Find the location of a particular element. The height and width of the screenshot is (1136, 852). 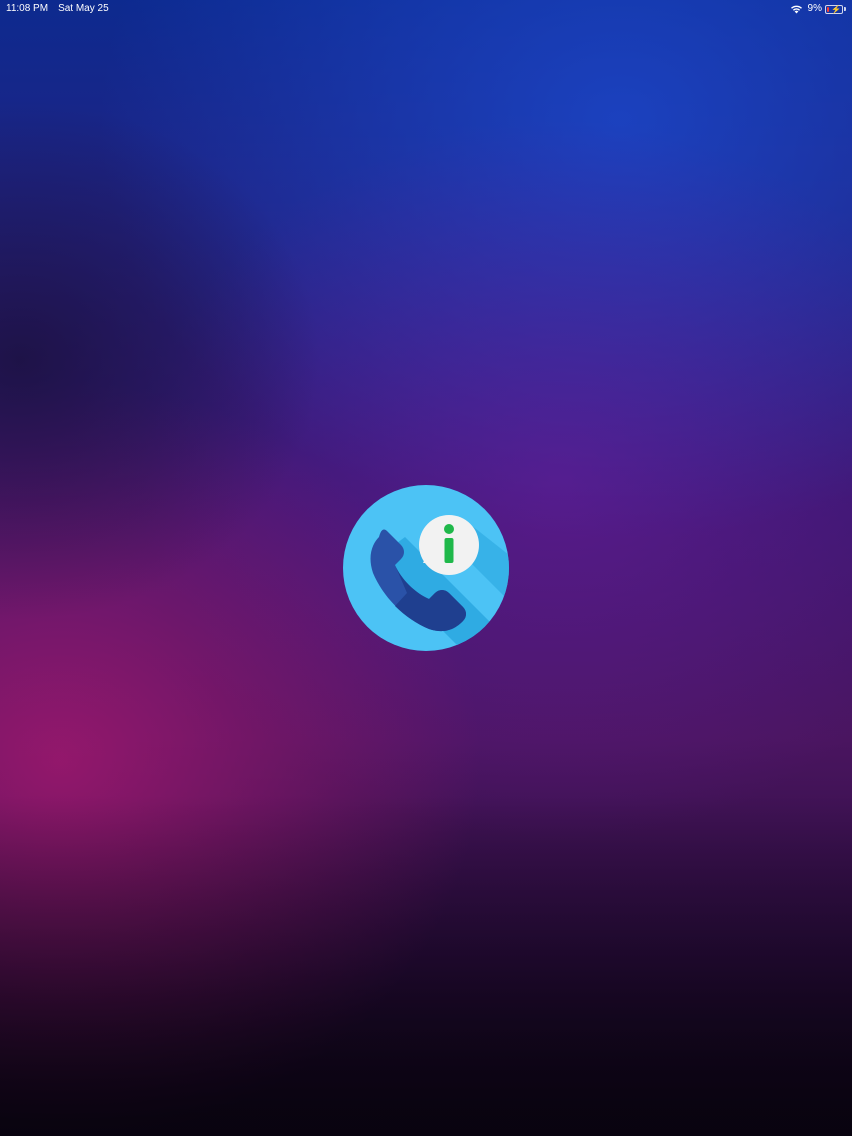

status-left: 11:08 PM Sat May 25 is located at coordinates (62, 9).